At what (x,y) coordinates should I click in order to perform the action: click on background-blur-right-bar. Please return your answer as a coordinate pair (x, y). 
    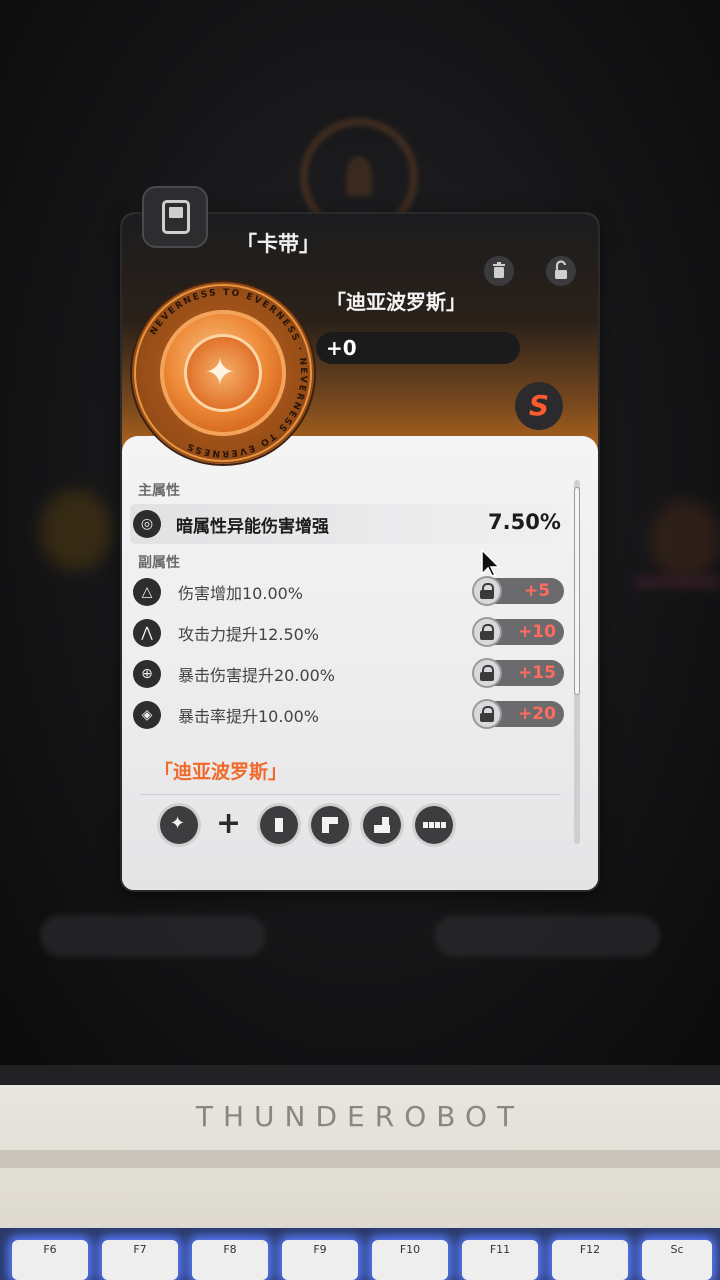
    Looking at the image, I should click on (677, 582).